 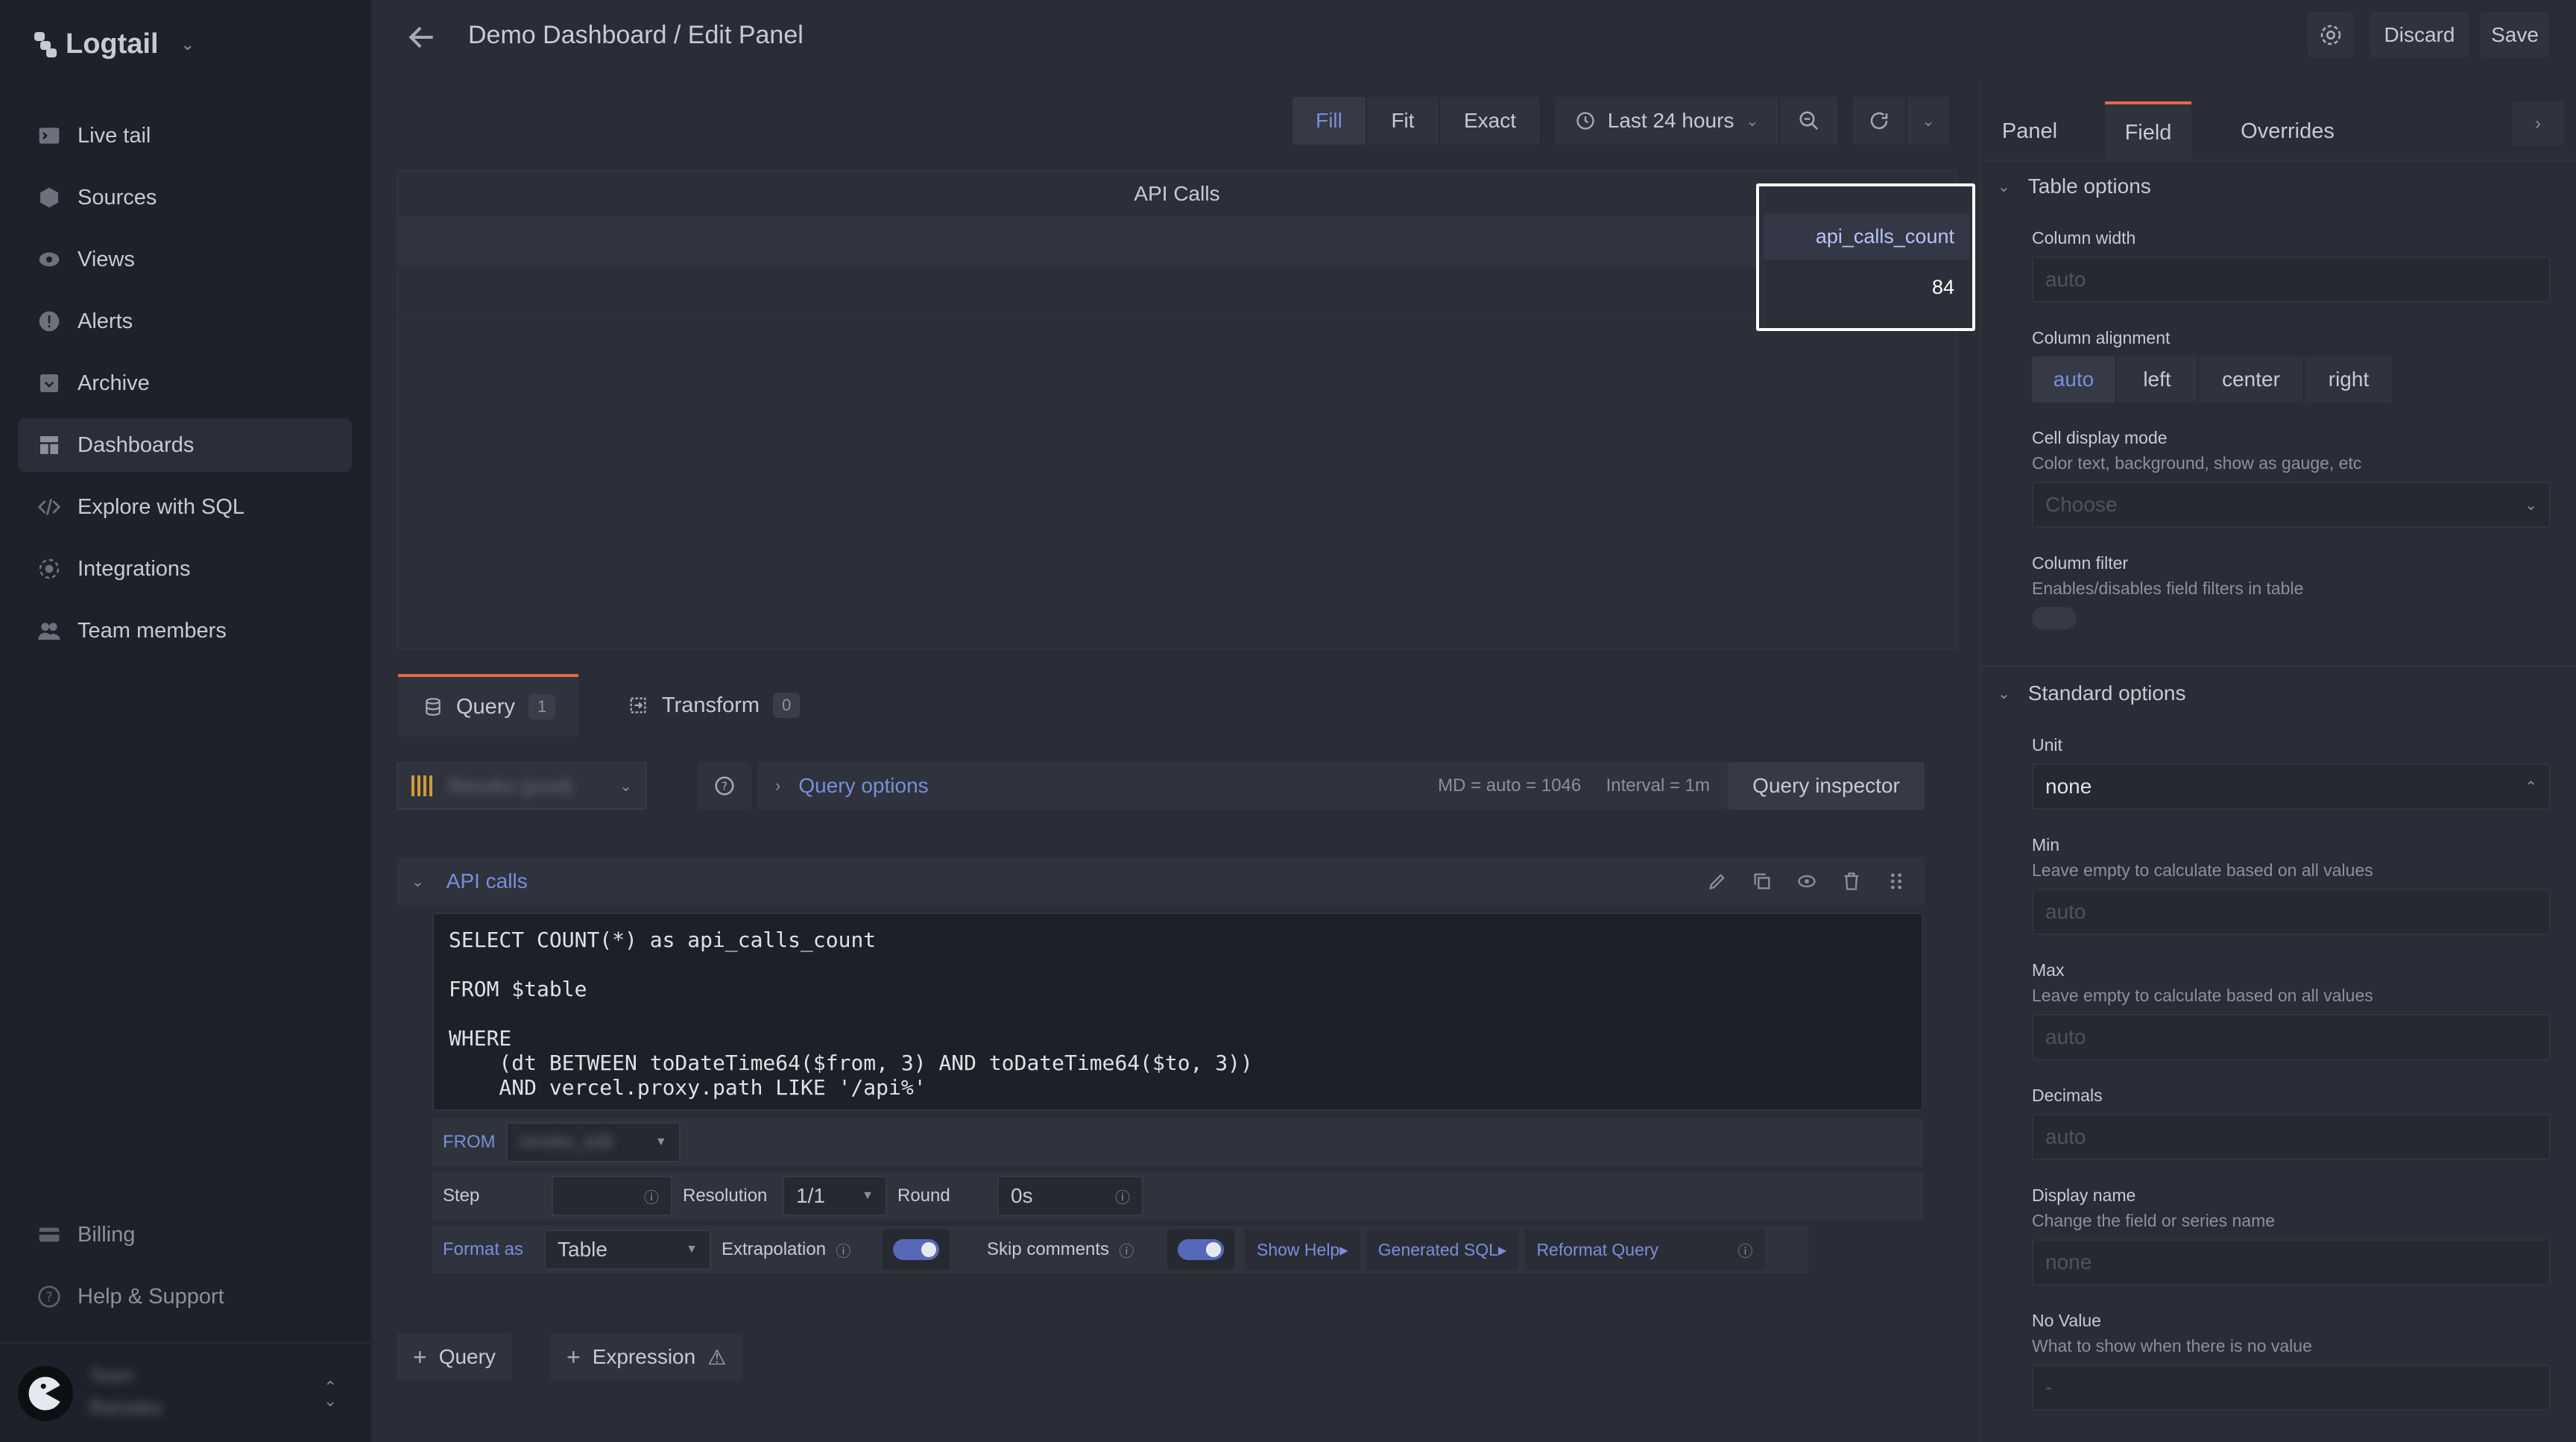 I want to click on cell-display-select: Choose ⌄, so click(x=2291, y=505).